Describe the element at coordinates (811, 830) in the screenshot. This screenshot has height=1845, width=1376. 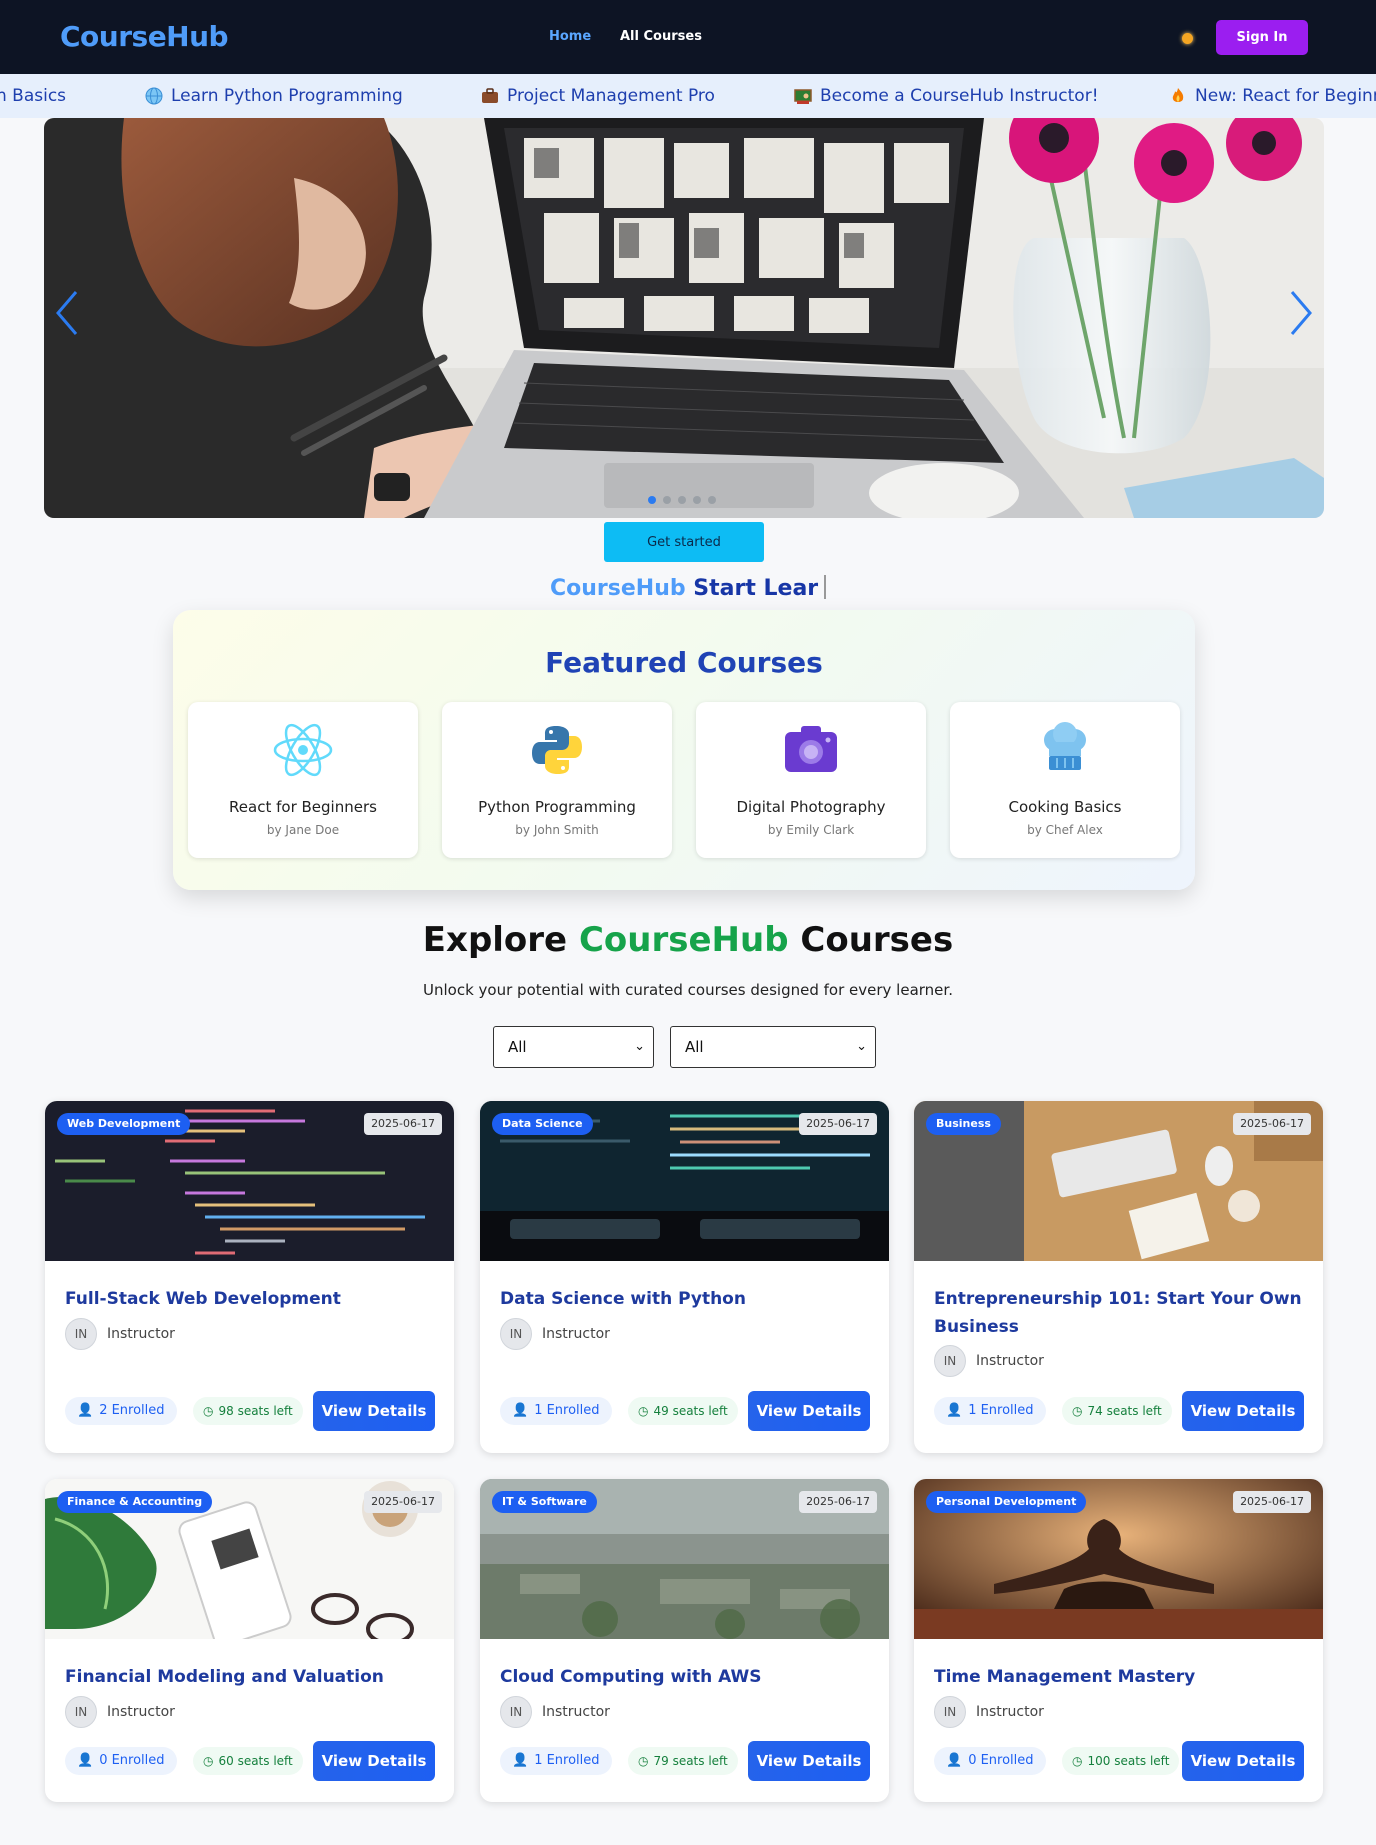
I see `featured-course-author: by Emily Clark` at that location.